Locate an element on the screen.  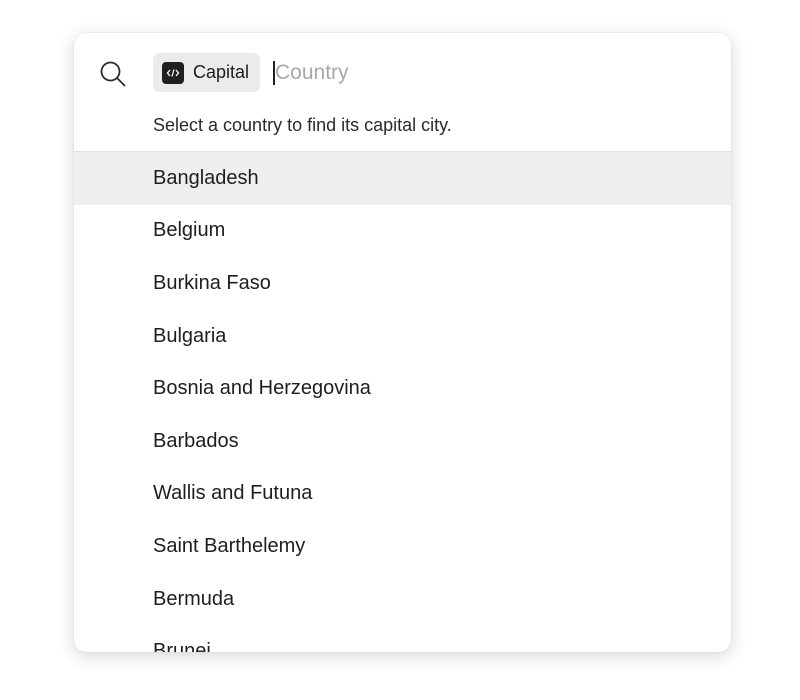
list-item: Brunei is located at coordinates (402, 638).